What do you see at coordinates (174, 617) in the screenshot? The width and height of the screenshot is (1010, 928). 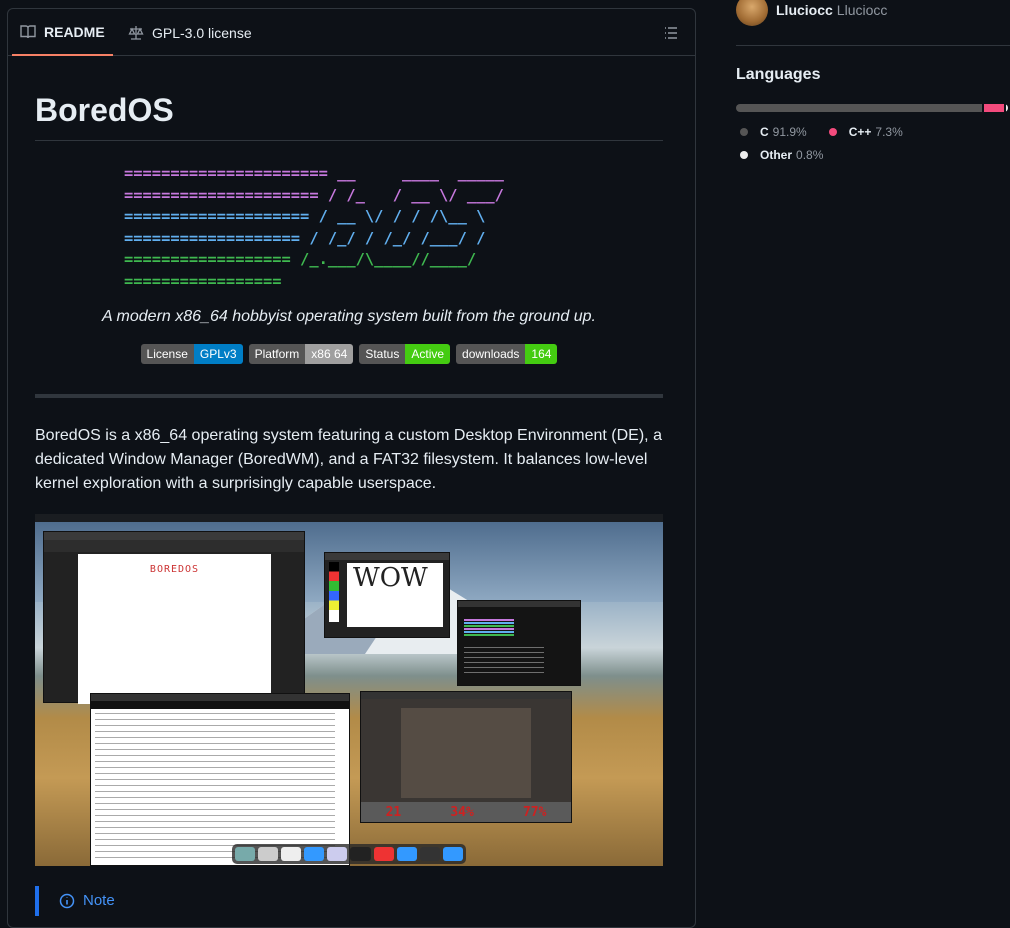 I see `writer-window: BOREDOS` at bounding box center [174, 617].